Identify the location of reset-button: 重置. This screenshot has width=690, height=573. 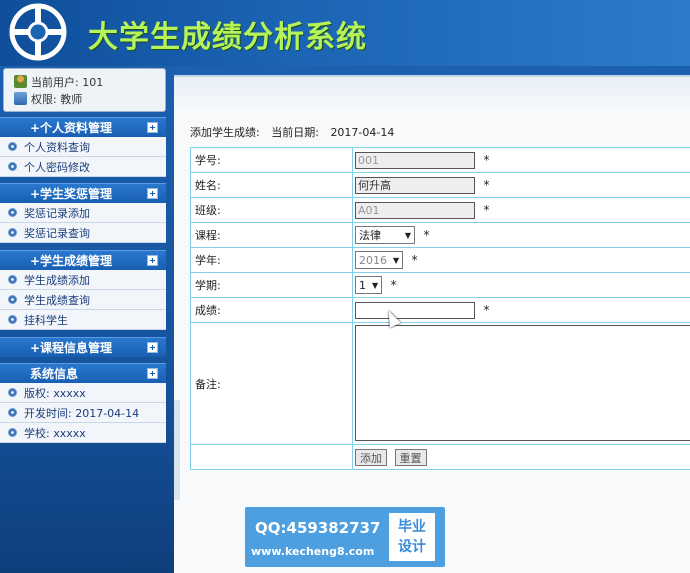
(410, 457).